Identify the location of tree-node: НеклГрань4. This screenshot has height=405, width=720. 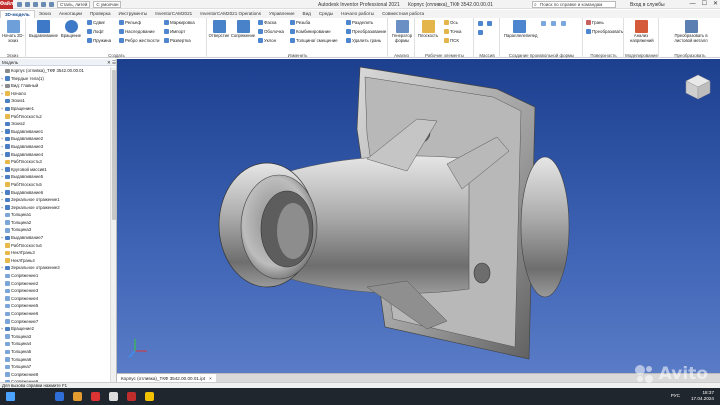
(55, 261).